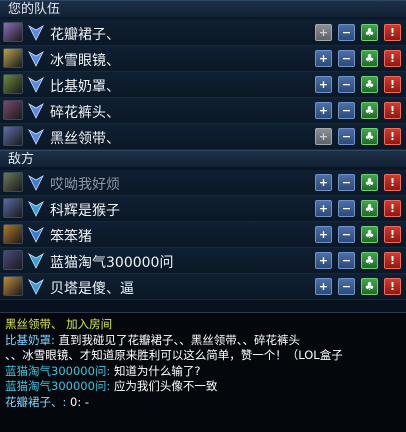 The image size is (406, 432). Describe the element at coordinates (203, 137) in the screenshot. I see `team-player-row: 黑丝领带、 + − ♣!` at that location.